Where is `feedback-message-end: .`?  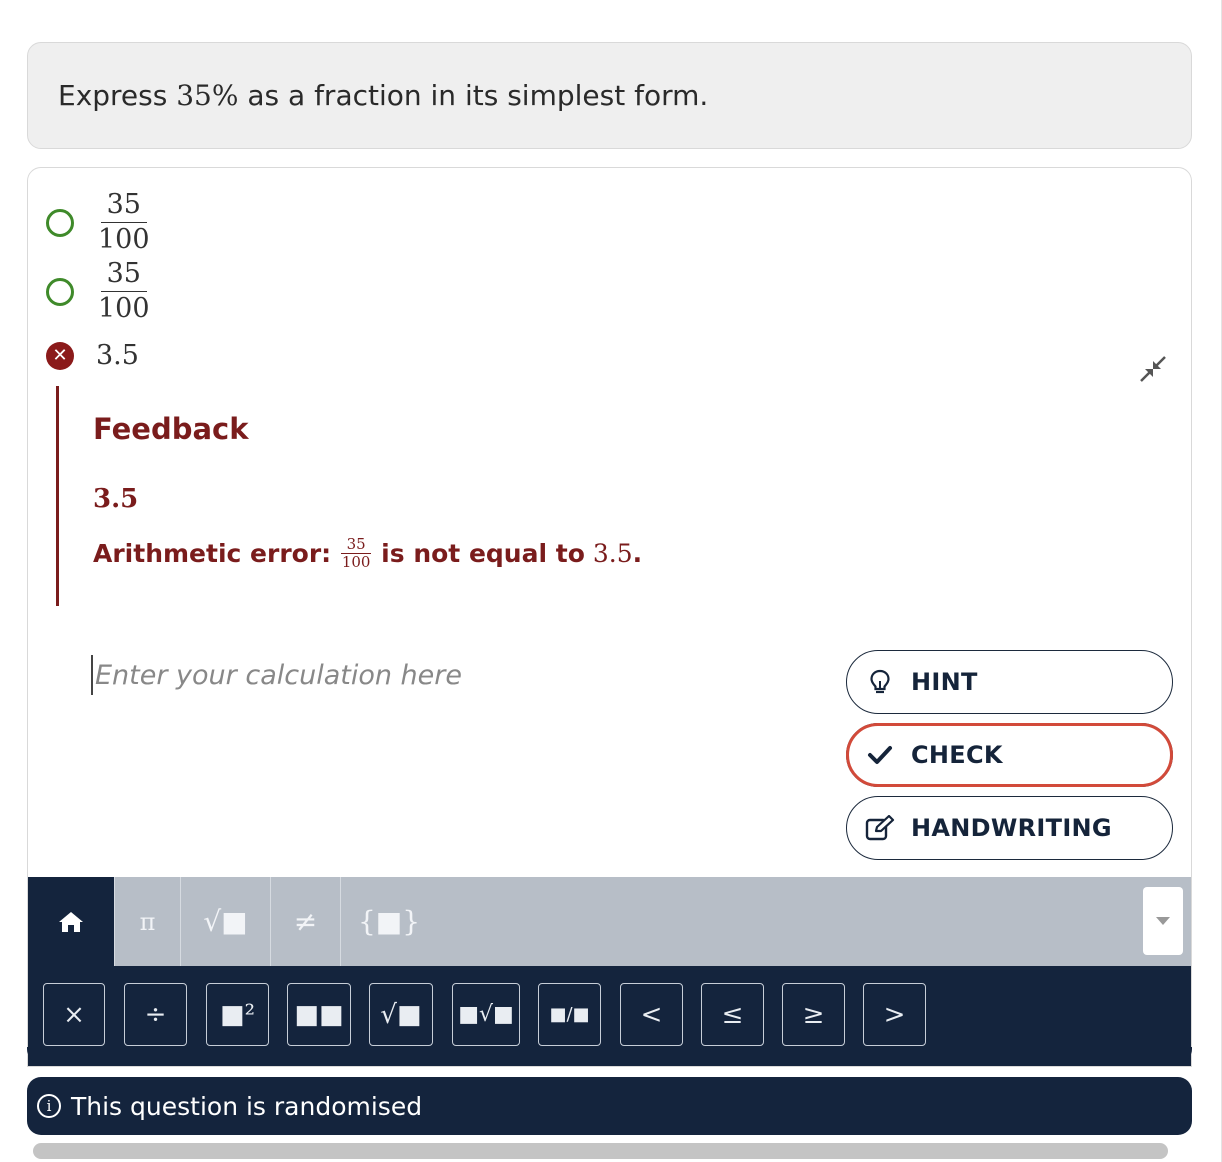 feedback-message-end: . is located at coordinates (637, 553).